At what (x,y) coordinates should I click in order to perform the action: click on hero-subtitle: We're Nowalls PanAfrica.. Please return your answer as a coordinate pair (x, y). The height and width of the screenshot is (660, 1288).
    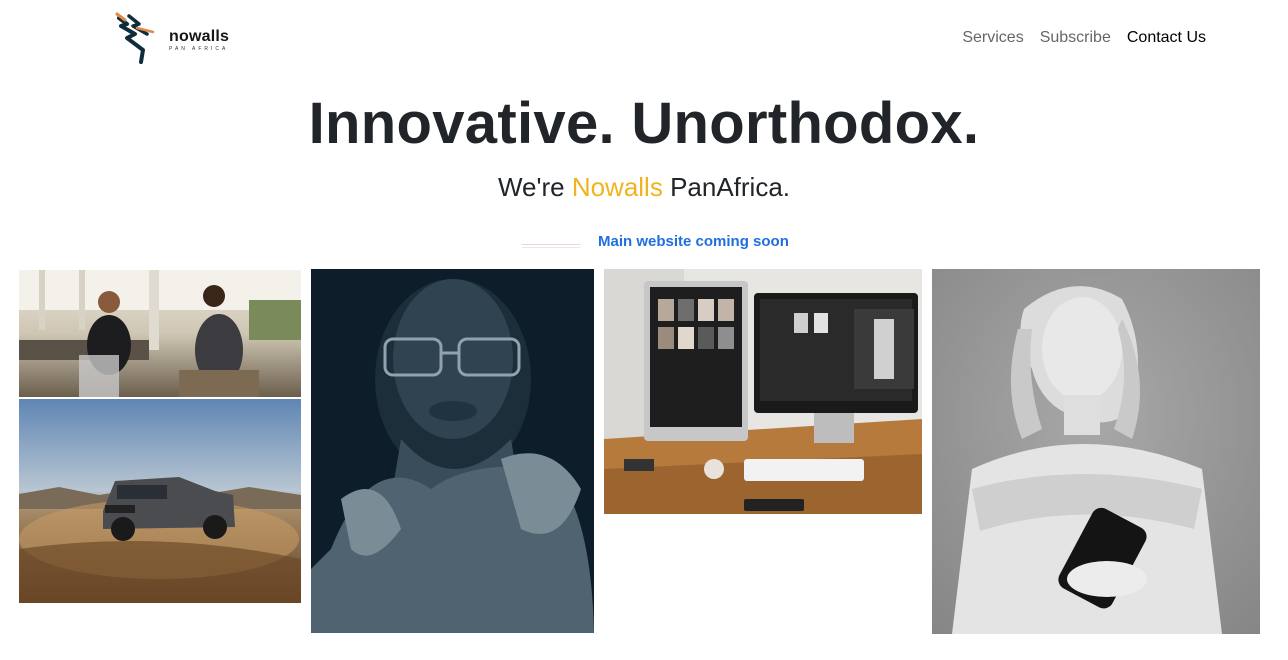
    Looking at the image, I should click on (644, 187).